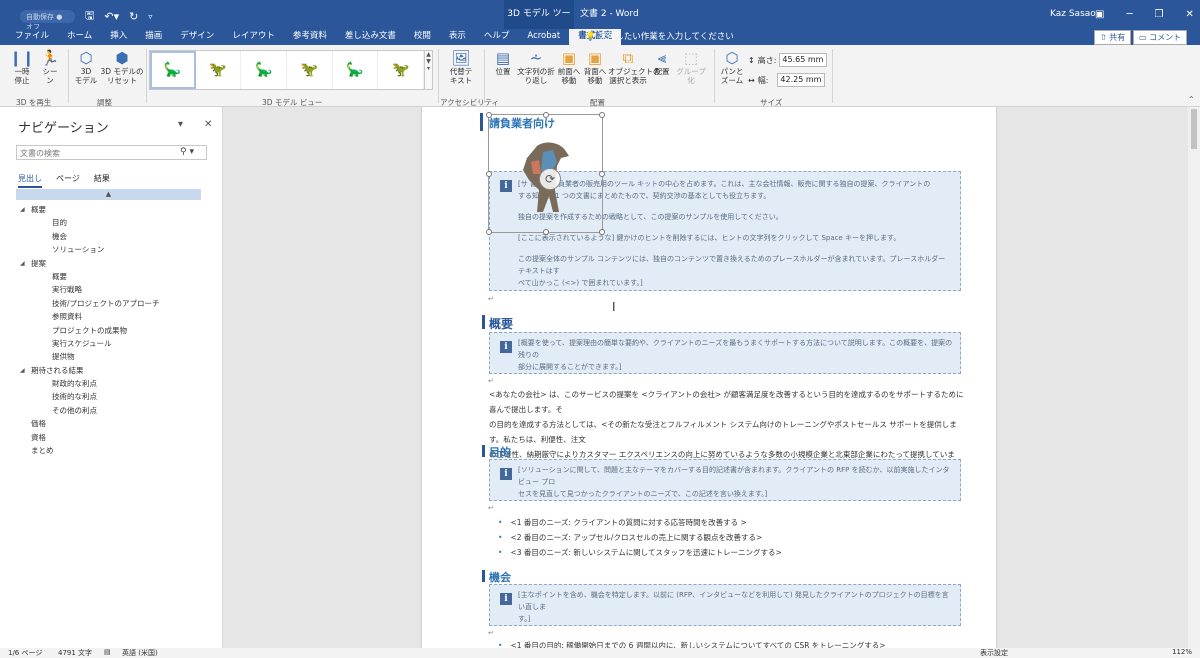 This screenshot has width=1200, height=658. I want to click on nav-heading-item: 財政的な利点, so click(118, 383).